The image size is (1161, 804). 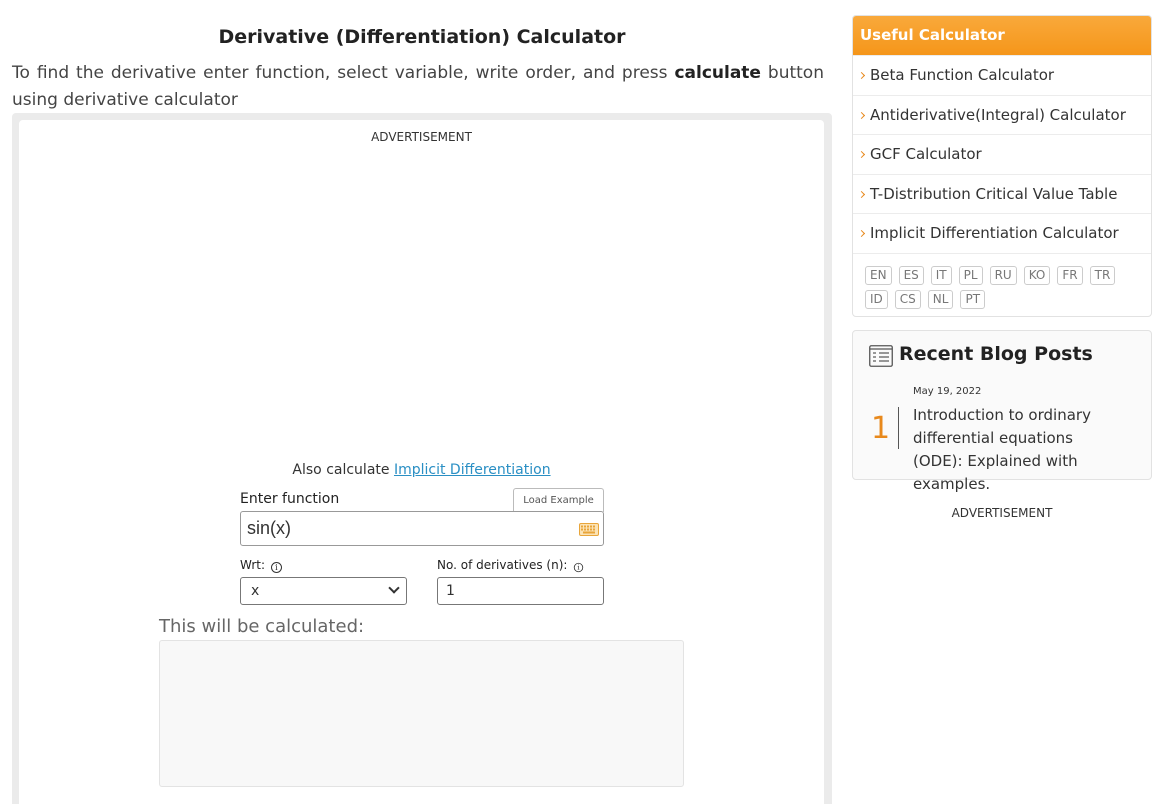 What do you see at coordinates (898, 428) in the screenshot?
I see `post-divider` at bounding box center [898, 428].